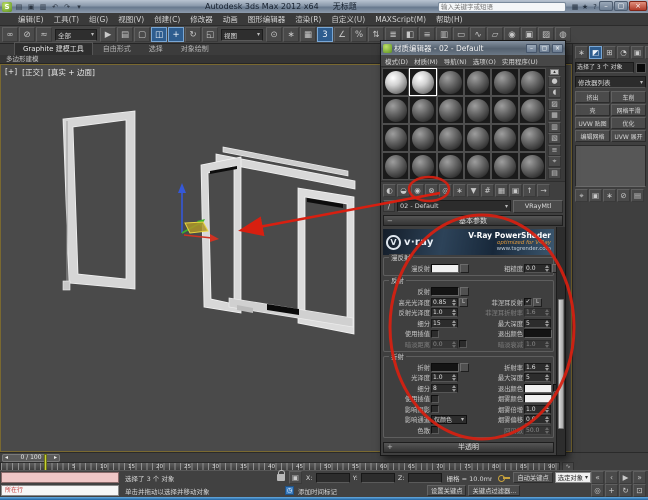 The width and height of the screenshot is (648, 500). What do you see at coordinates (637, 52) in the screenshot?
I see `display-tab-icon: ▣` at bounding box center [637, 52].